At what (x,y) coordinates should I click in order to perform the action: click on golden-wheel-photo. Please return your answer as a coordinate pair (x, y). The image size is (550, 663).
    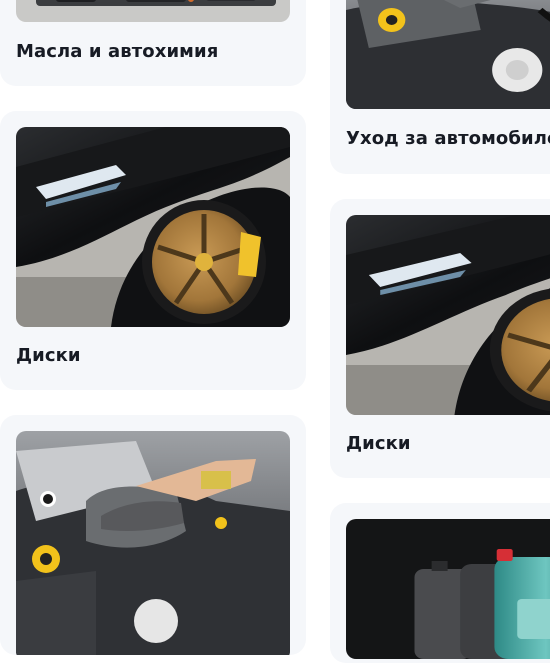
    Looking at the image, I should click on (448, 315).